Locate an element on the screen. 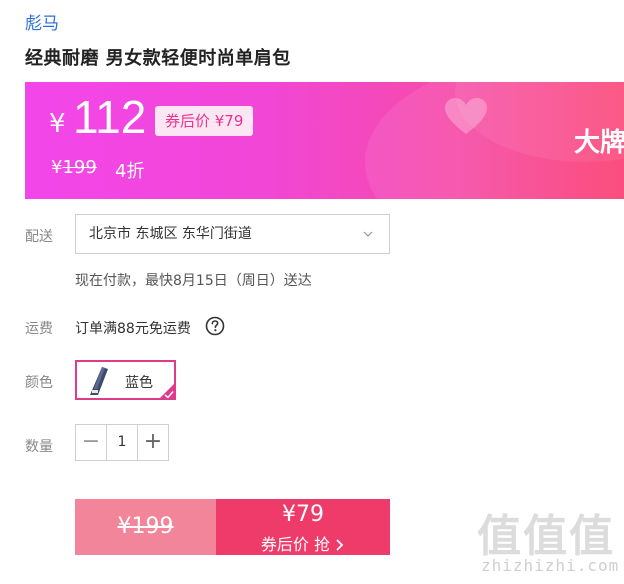 Image resolution: width=624 pixels, height=584 pixels. color-option-label: 蓝色 is located at coordinates (139, 383).